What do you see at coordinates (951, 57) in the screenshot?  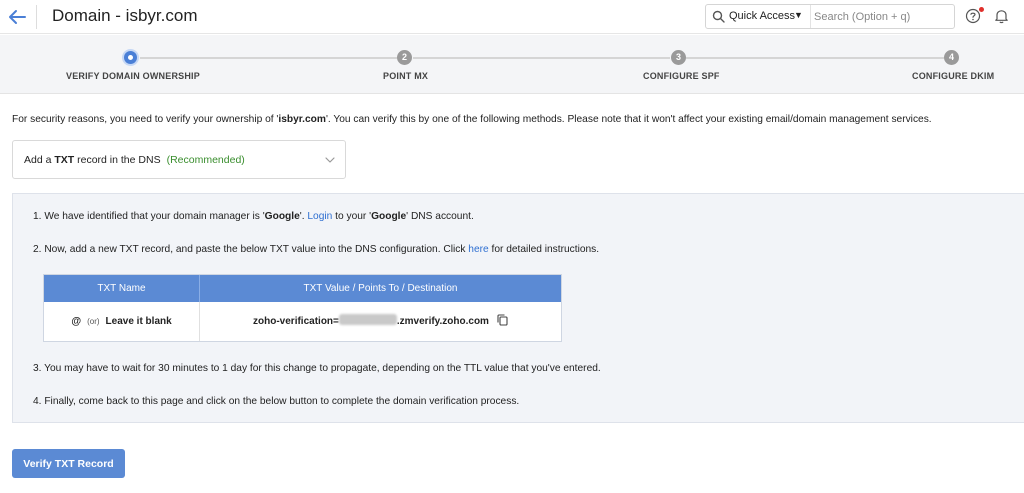 I see `step-4-indicator: 4` at bounding box center [951, 57].